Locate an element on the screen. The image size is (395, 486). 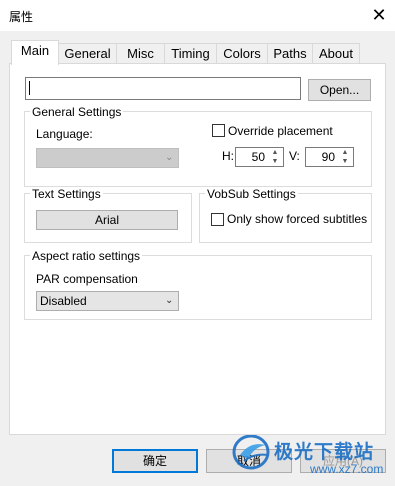
language-label: Language: is located at coordinates (64, 134).